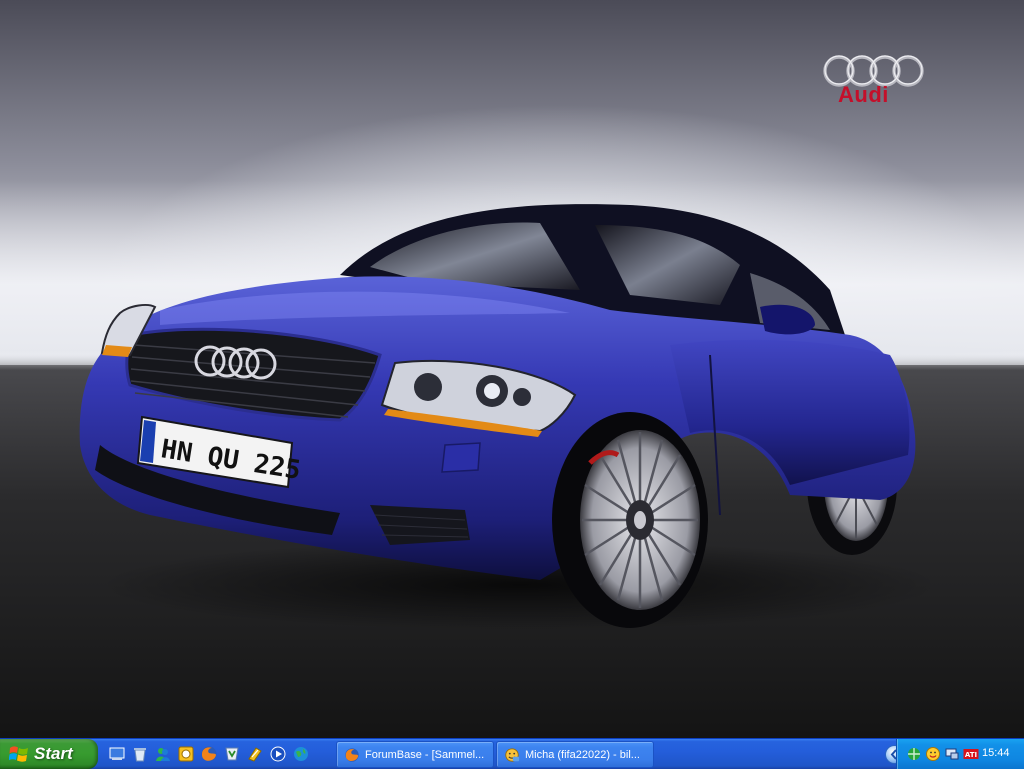 The width and height of the screenshot is (1024, 769). Describe the element at coordinates (232, 754) in the screenshot. I see `winamp-icon` at that location.